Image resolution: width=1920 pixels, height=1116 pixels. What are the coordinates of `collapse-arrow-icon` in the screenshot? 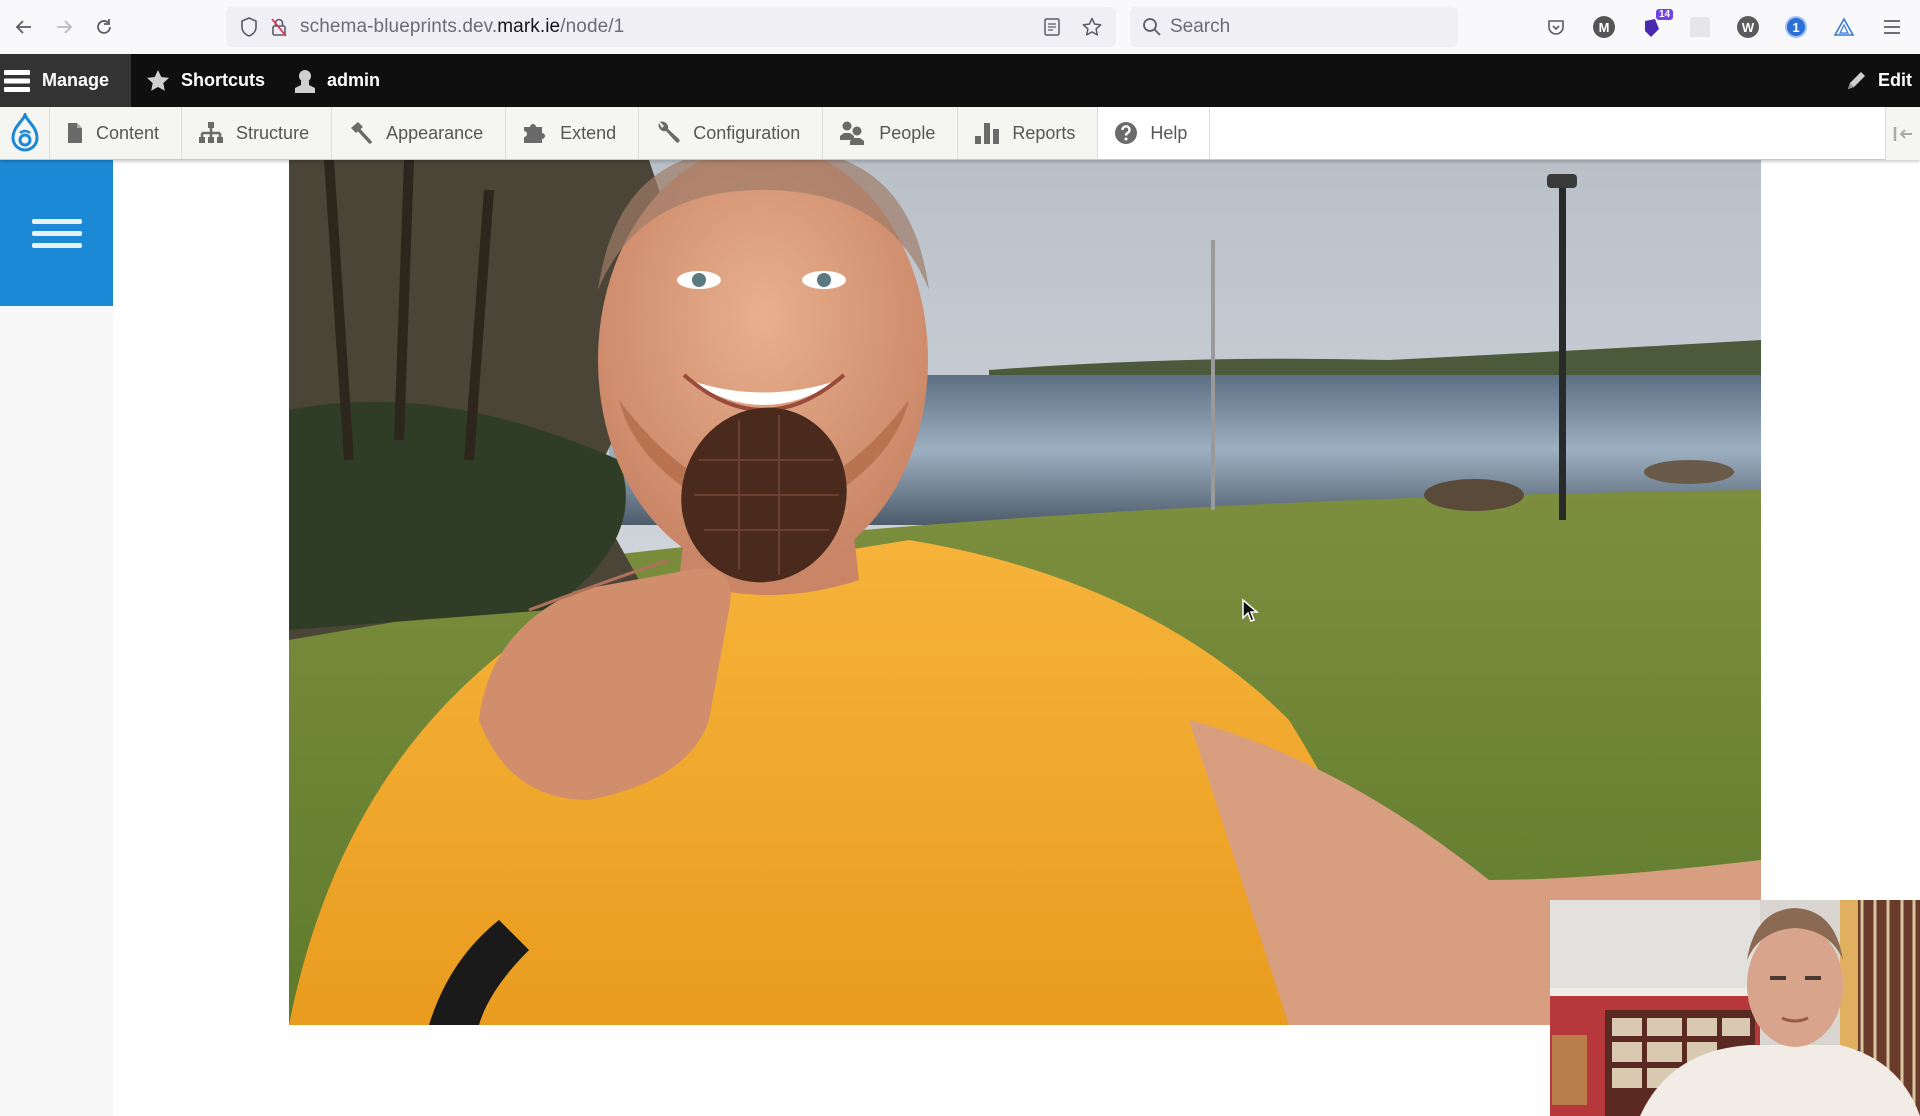 It's located at (1902, 133).